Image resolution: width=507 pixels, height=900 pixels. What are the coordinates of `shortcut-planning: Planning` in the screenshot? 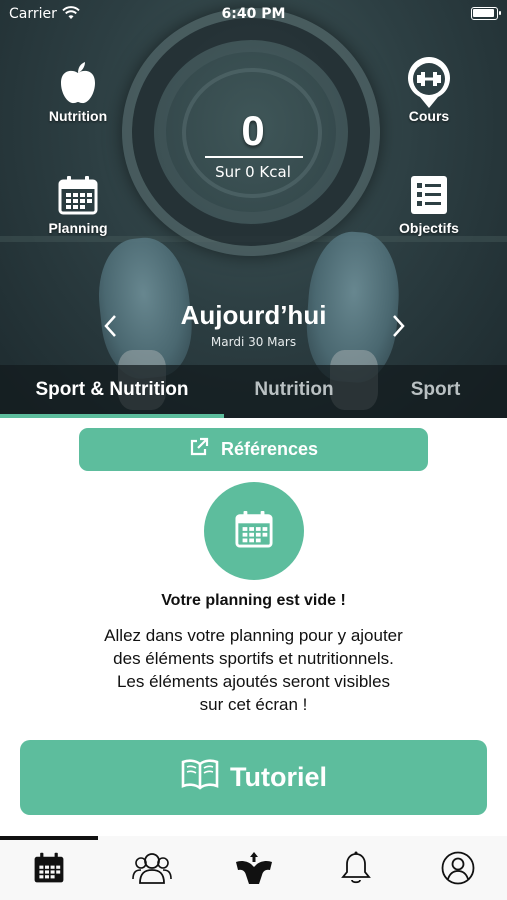 It's located at (78, 204).